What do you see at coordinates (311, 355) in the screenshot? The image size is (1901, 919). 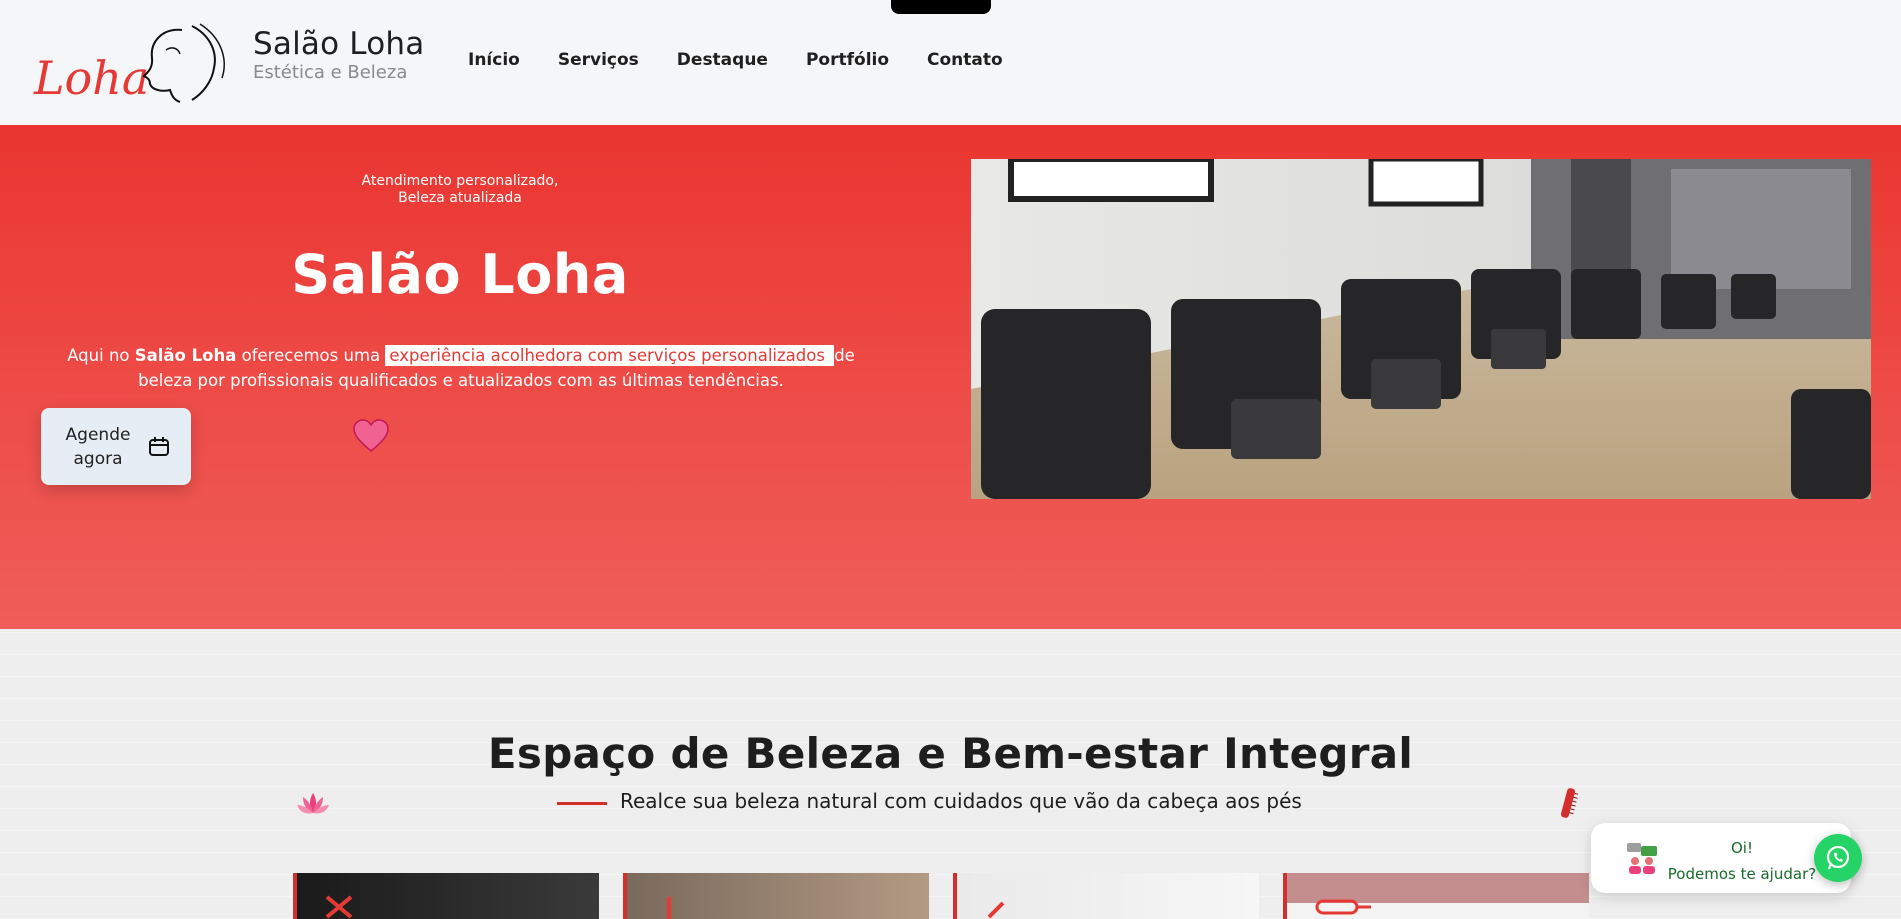 I see `hero-text-mid: oferecemos uma` at bounding box center [311, 355].